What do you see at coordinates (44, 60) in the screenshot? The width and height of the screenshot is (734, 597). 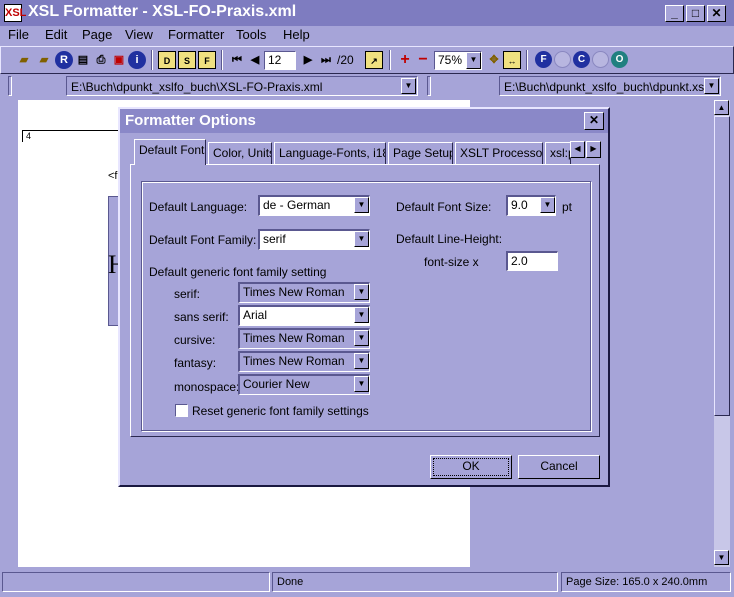 I see `open-file-icon: ▰` at bounding box center [44, 60].